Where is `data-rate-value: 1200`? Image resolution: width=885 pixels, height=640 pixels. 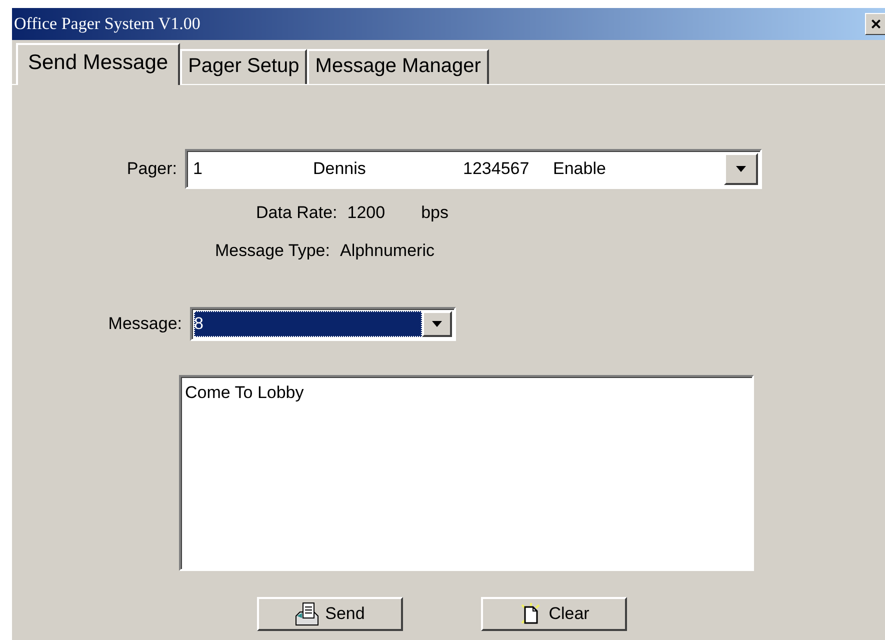
data-rate-value: 1200 is located at coordinates (366, 213).